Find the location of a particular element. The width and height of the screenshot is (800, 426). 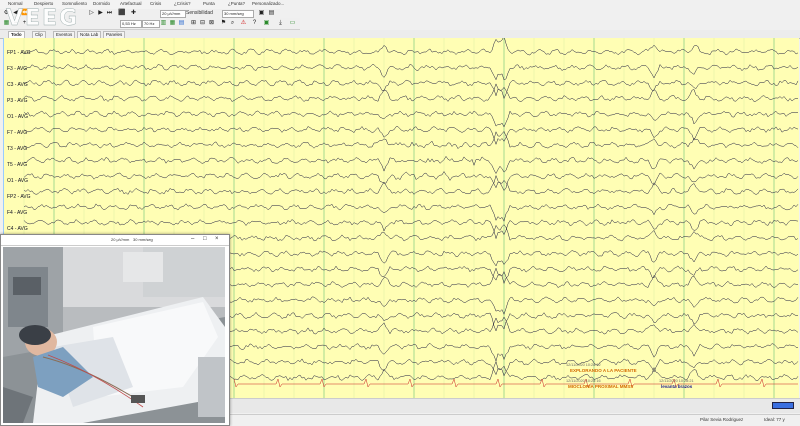

bookmark-icon: ⚑ is located at coordinates (223, 23).